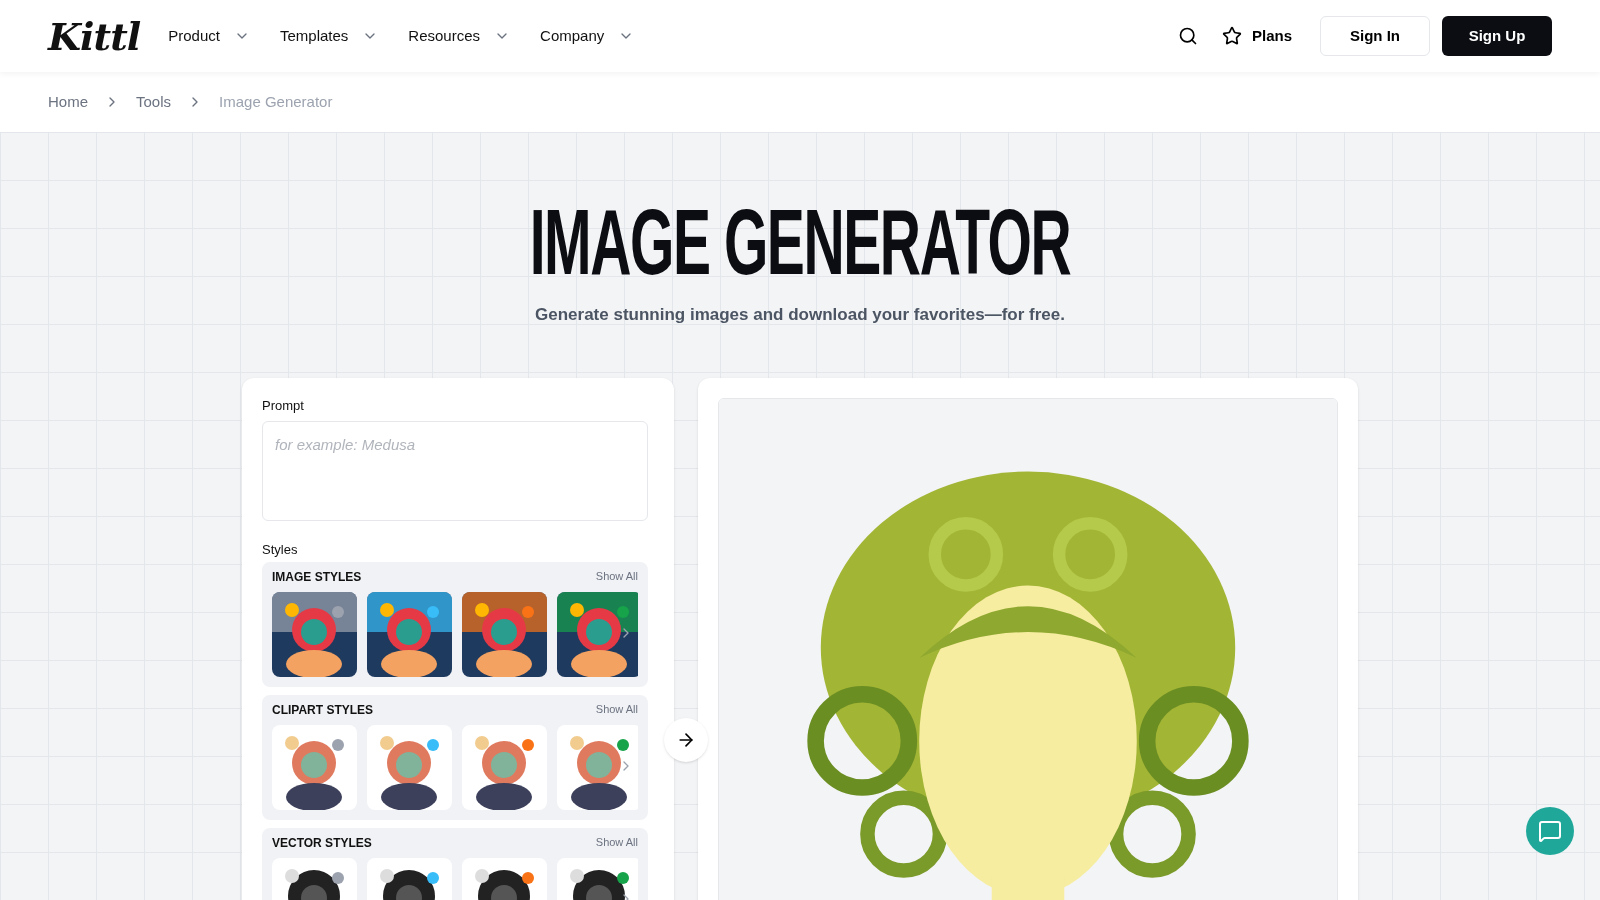 This screenshot has width=1600, height=900. Describe the element at coordinates (587, 36) in the screenshot. I see `nav-menu: Company` at that location.